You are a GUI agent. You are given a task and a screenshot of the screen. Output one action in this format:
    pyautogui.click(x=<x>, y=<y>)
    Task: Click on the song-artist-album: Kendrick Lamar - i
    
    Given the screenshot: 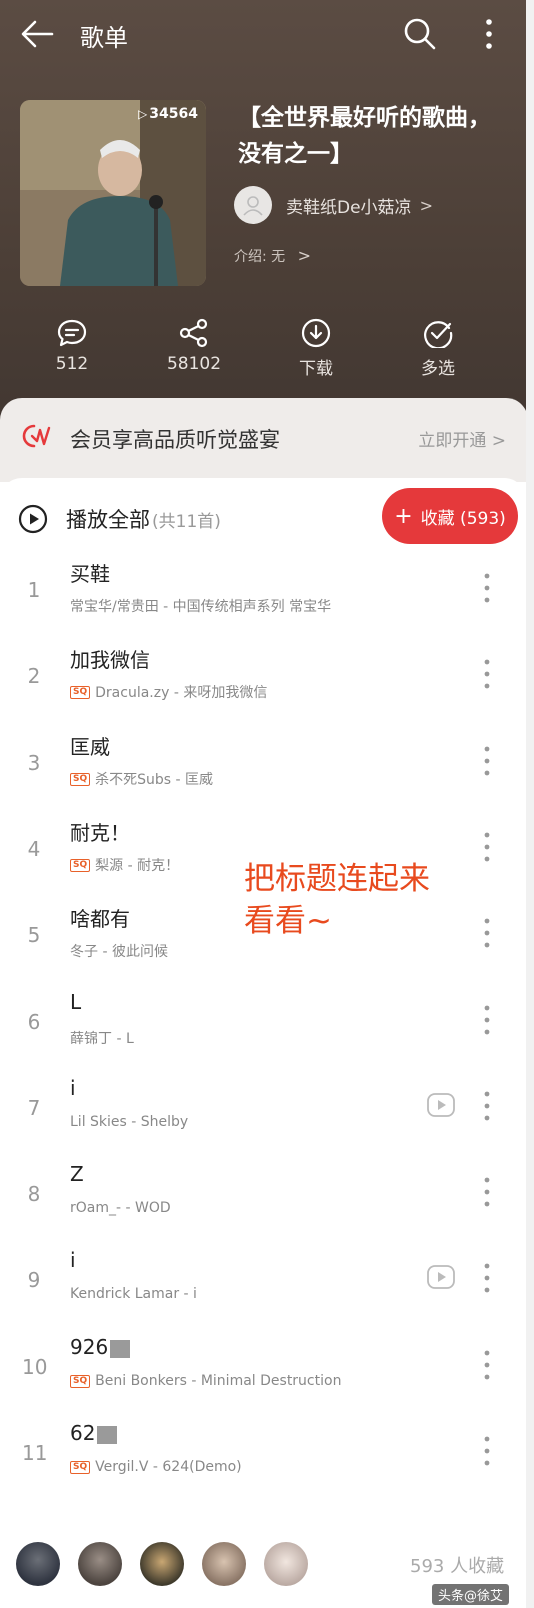 What is the action you would take?
    pyautogui.click(x=133, y=1294)
    